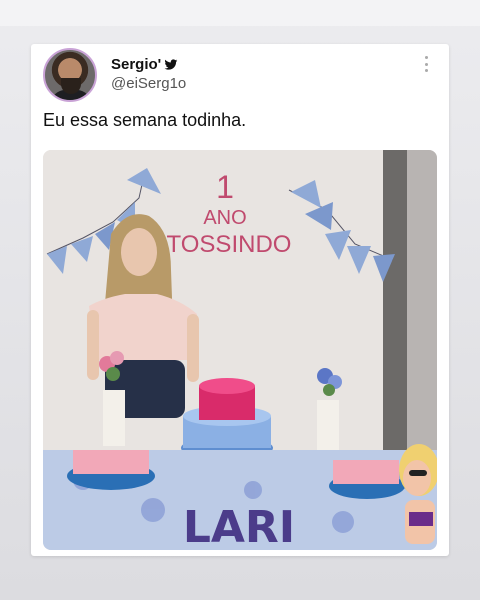 This screenshot has width=480, height=600. Describe the element at coordinates (136, 64) in the screenshot. I see `display-name: Sergio'` at that location.